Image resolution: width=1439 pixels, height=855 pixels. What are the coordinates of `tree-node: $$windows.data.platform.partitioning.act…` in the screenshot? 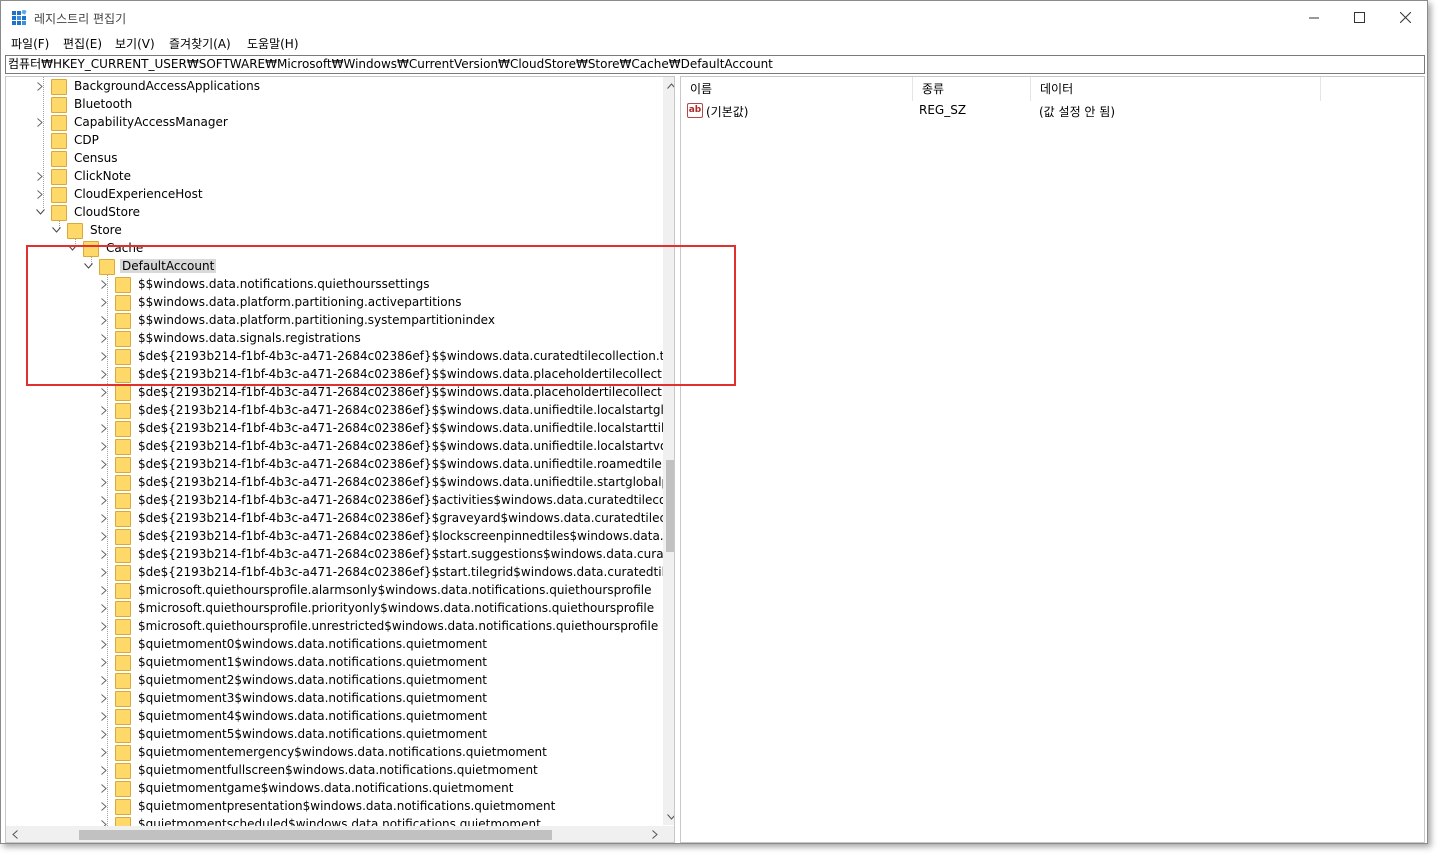 It's located at (280, 302).